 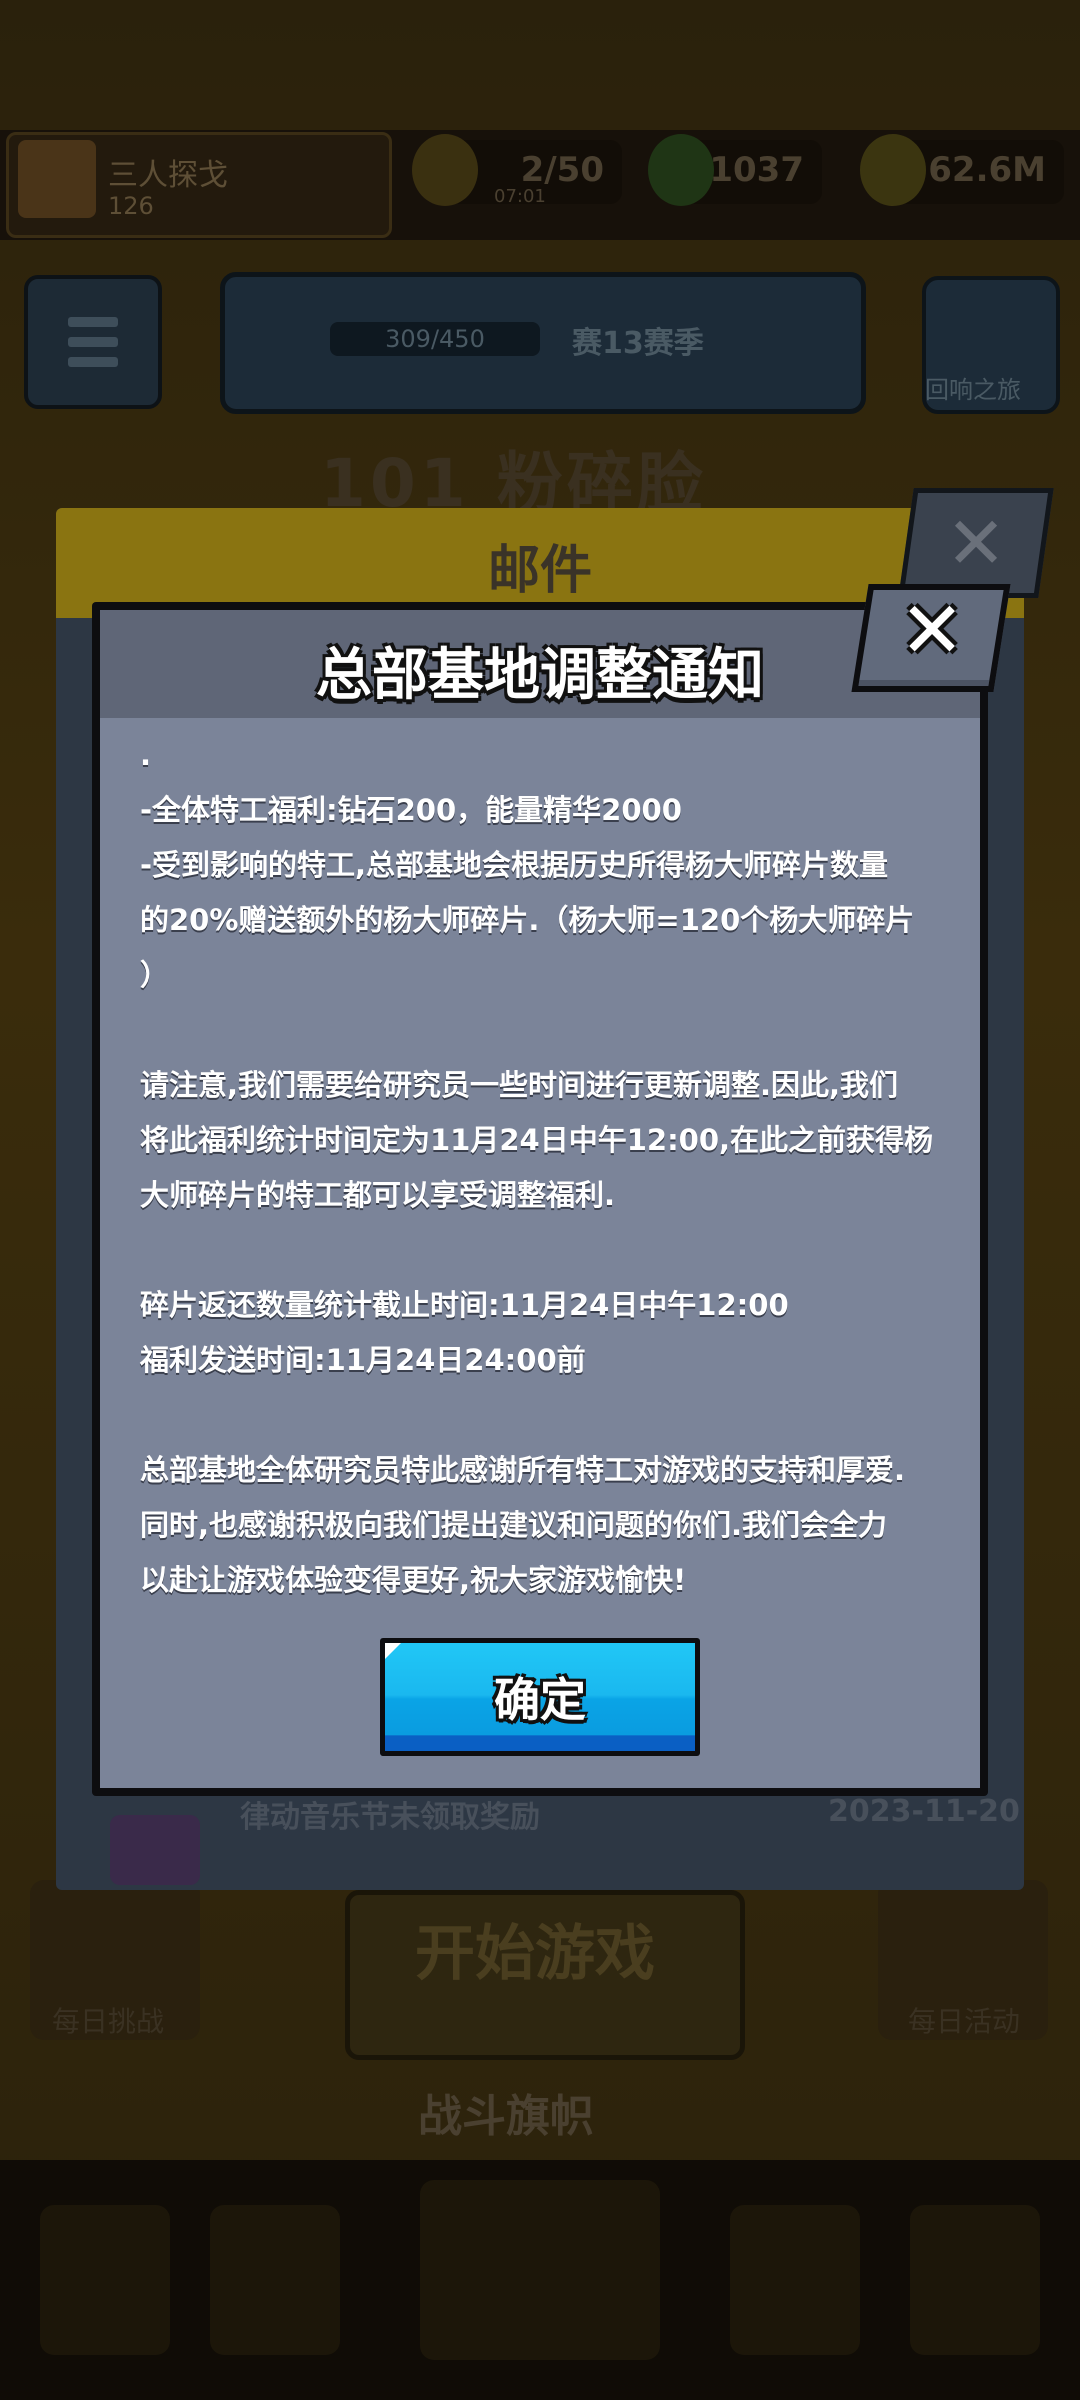 I want to click on player-level: 126, so click(x=131, y=206).